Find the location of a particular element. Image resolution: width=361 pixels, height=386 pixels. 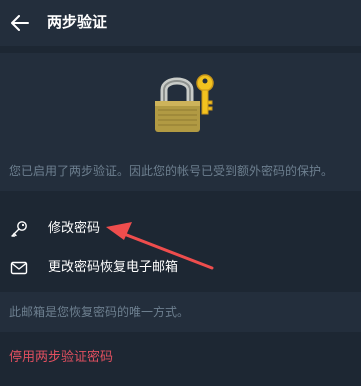

change-password-label: 修改密码 is located at coordinates (74, 228).